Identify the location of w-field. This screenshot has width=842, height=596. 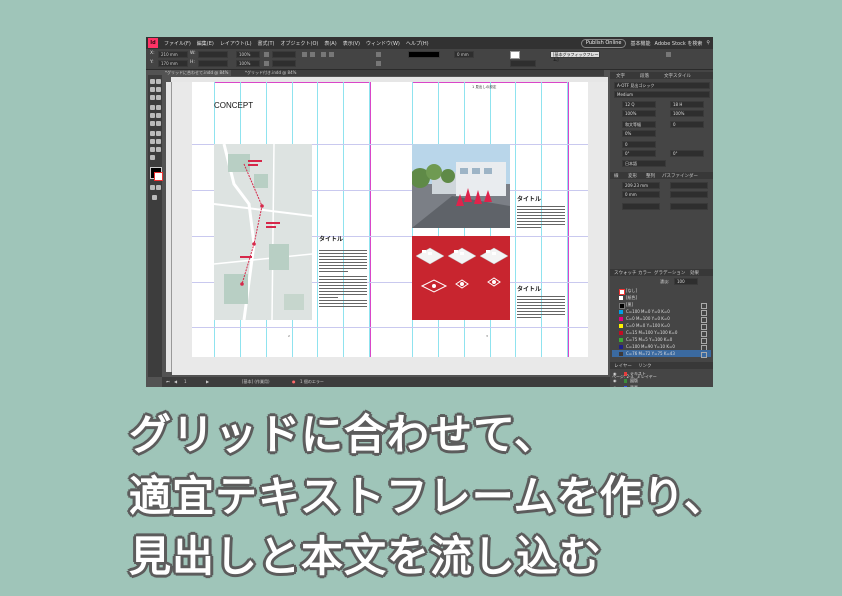
(213, 54).